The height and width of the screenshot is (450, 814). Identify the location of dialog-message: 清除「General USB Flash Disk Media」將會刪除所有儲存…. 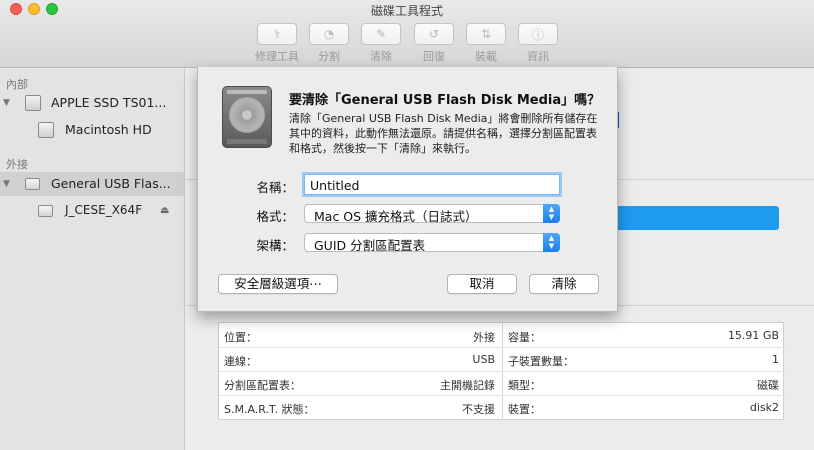
(443, 133).